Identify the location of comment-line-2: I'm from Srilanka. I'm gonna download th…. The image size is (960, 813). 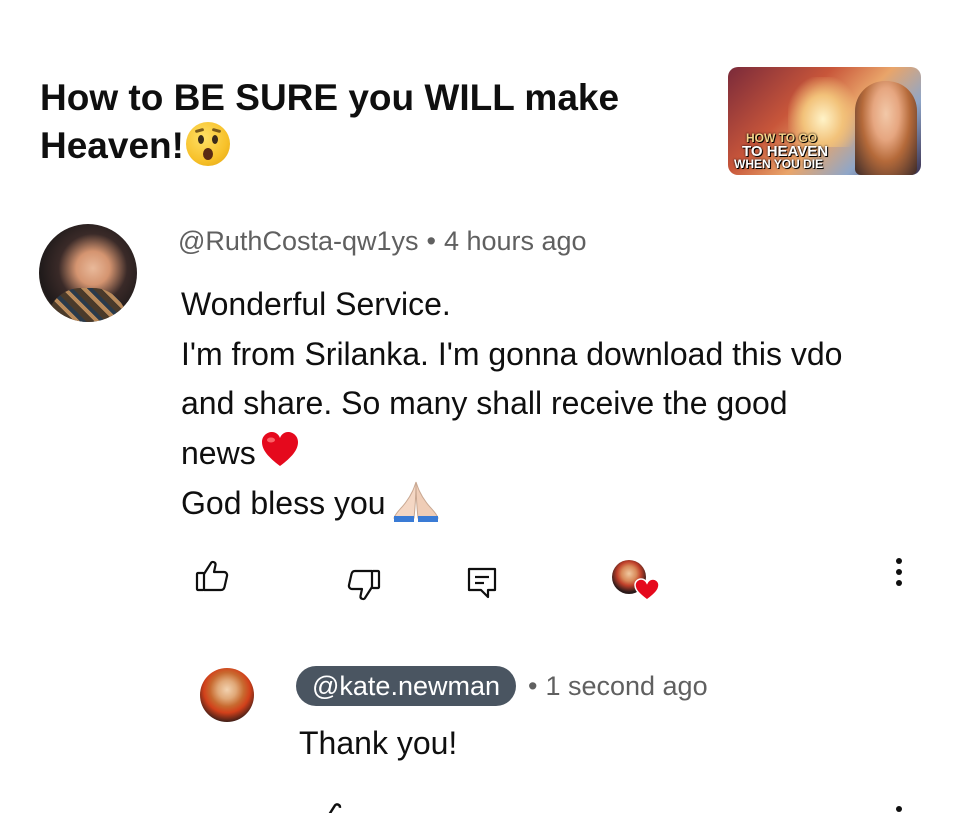
(512, 353).